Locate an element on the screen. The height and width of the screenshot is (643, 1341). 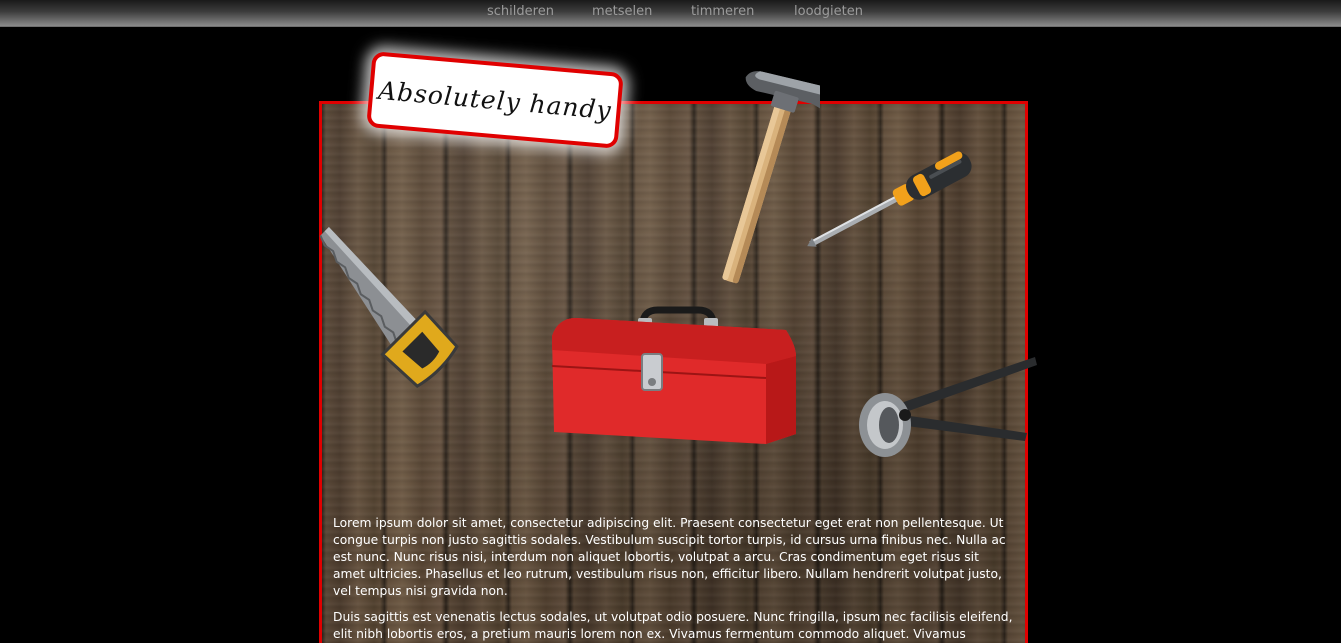
toolbox-icon is located at coordinates (674, 377).